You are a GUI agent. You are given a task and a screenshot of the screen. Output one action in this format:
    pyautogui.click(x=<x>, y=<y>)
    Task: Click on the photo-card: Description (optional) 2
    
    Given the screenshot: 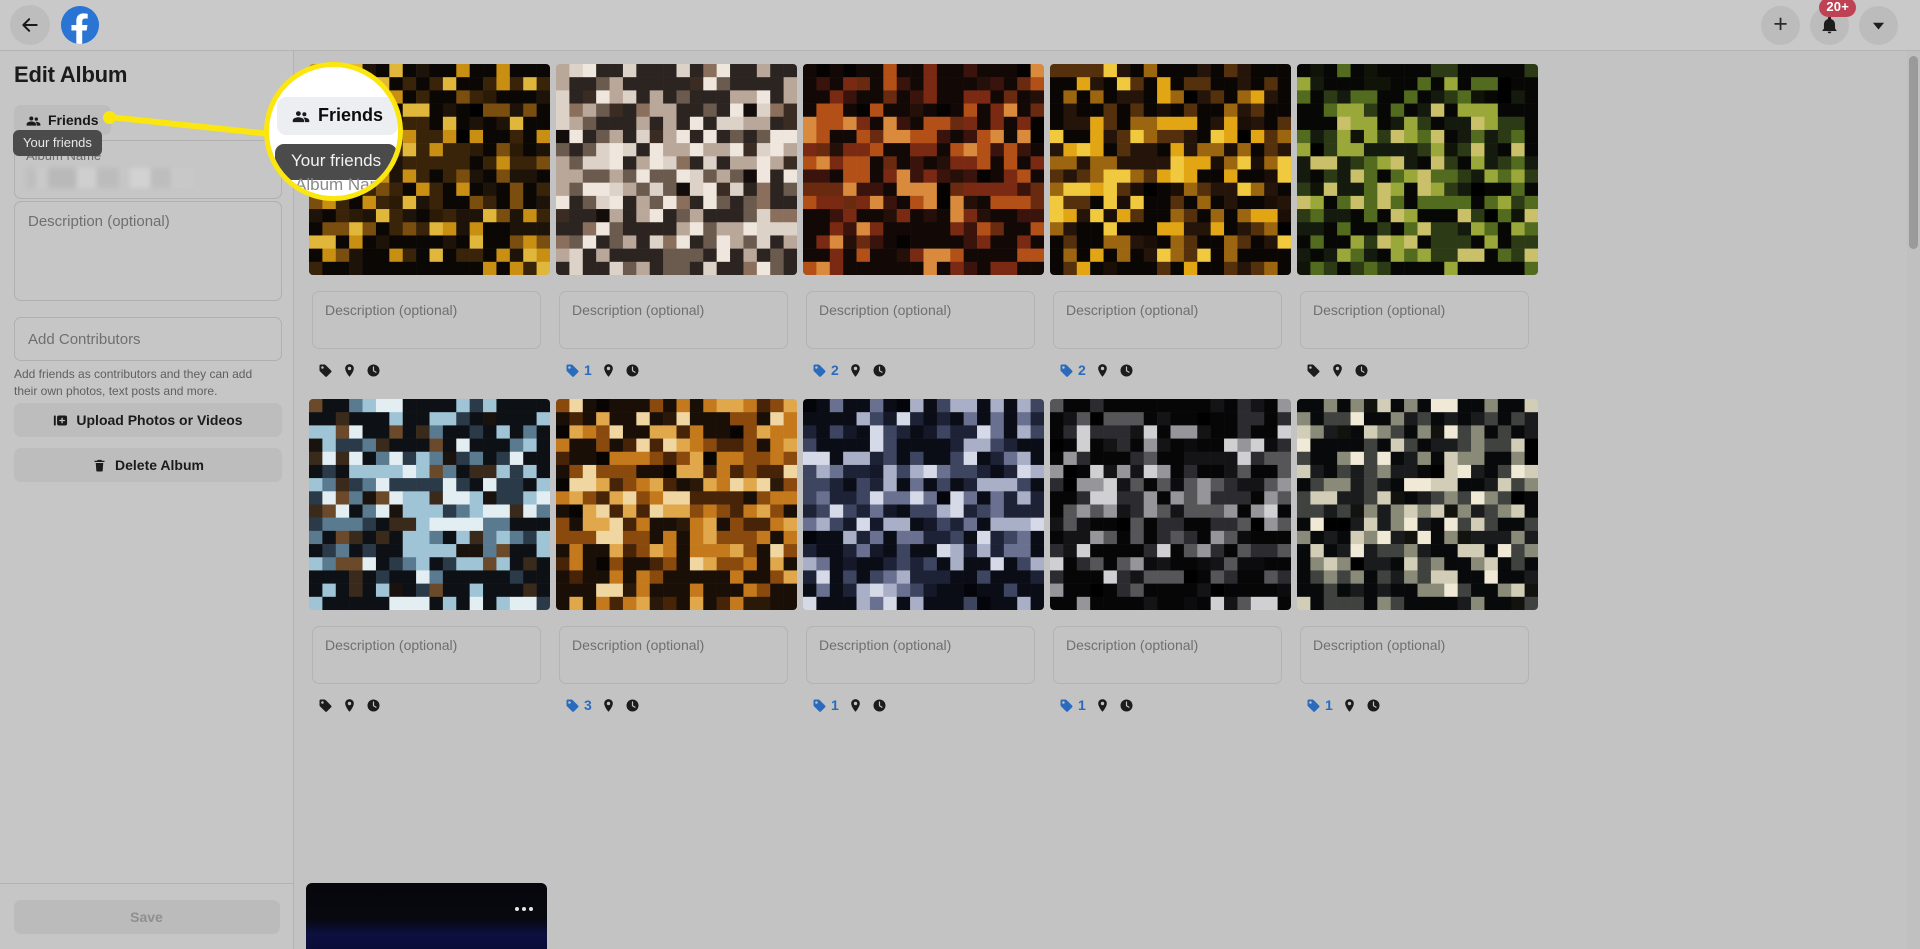 What is the action you would take?
    pyautogui.click(x=1170, y=231)
    